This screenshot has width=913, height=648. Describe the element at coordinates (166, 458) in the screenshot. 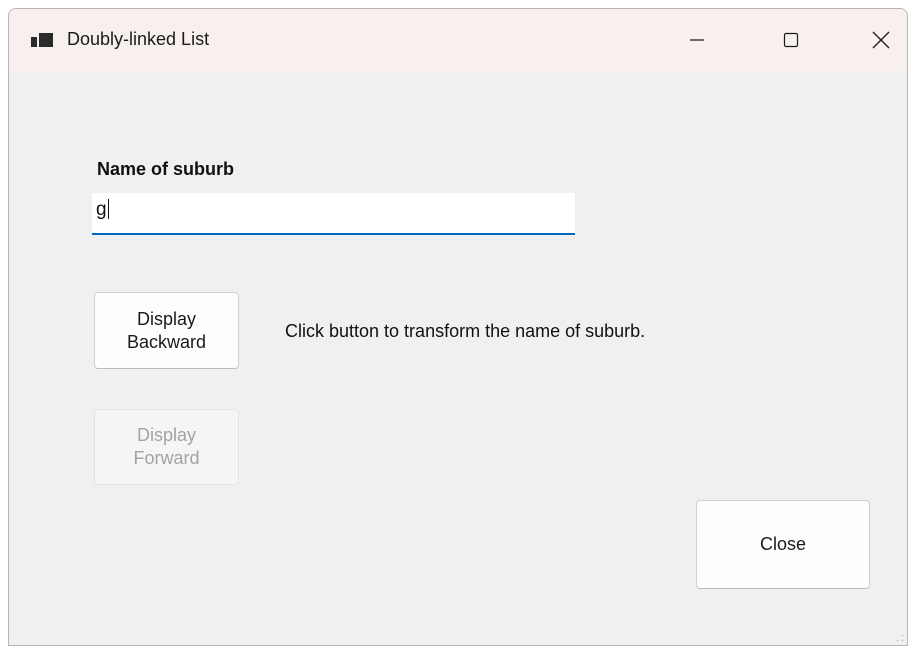

I see `display-forward-label-line2: Forward` at that location.